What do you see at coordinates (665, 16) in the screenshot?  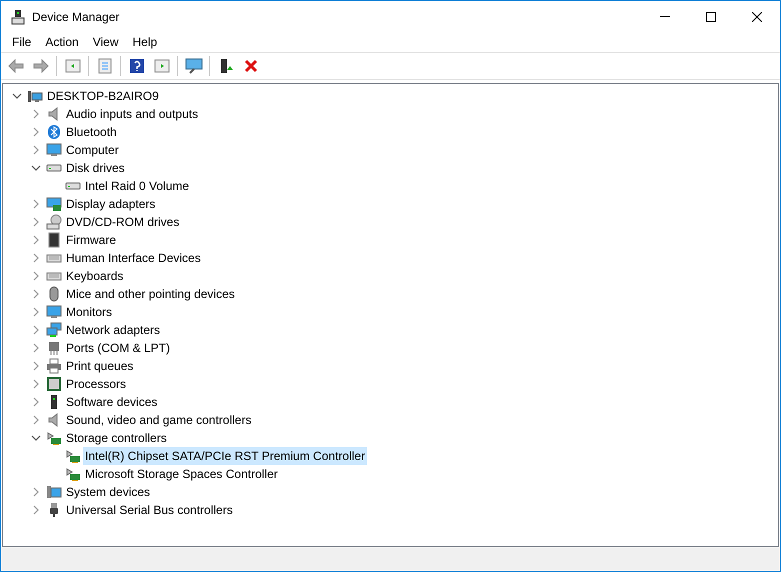 I see `minimize-icon` at bounding box center [665, 16].